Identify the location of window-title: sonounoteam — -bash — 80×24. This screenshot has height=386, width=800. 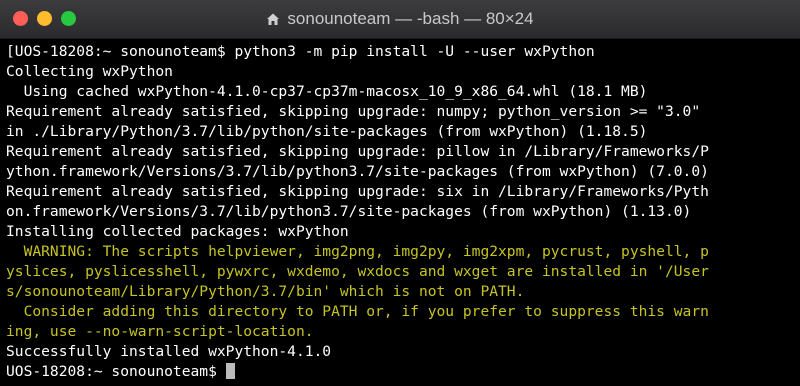
(410, 18).